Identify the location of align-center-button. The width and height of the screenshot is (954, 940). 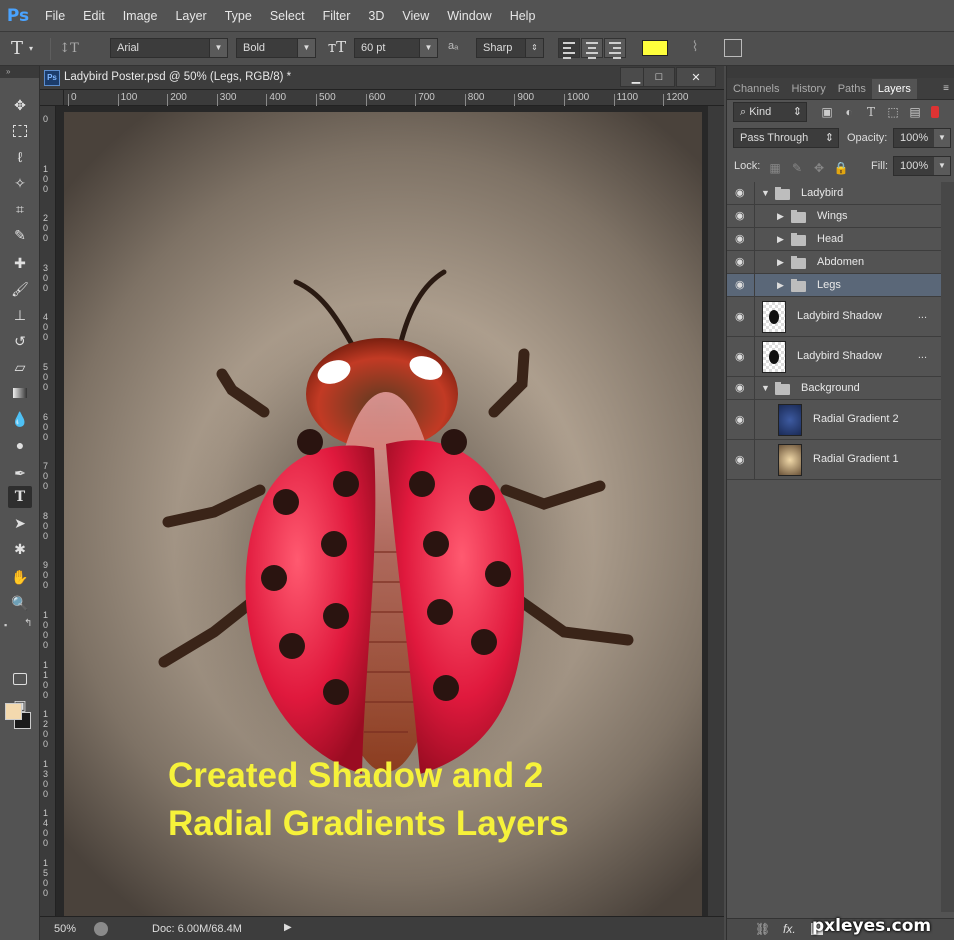
(592, 48).